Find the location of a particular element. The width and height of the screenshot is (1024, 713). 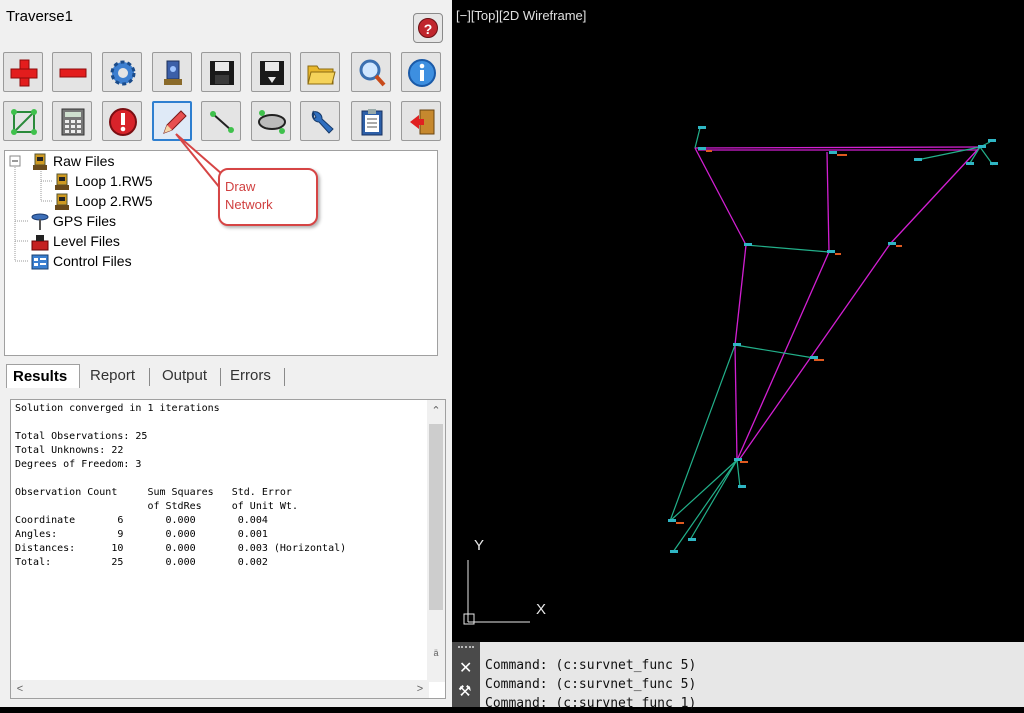

tree-item-label: GPS Files is located at coordinates (85, 221).